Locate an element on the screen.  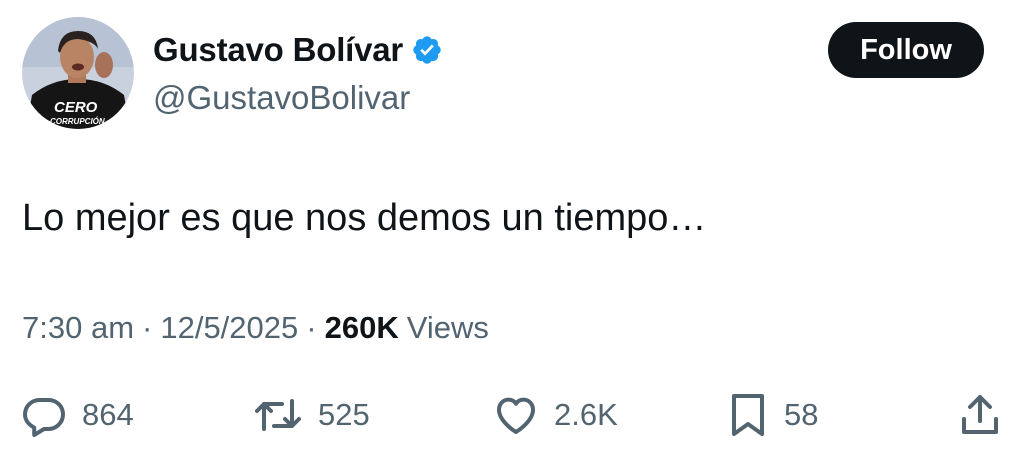
tweet-time: 7:30 am is located at coordinates (78, 328).